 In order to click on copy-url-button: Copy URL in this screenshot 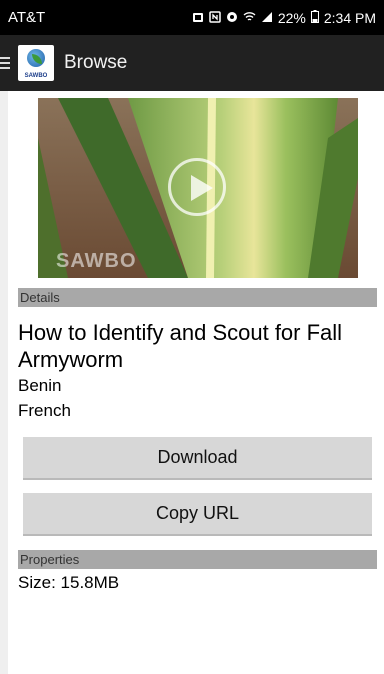, I will do `click(197, 514)`.